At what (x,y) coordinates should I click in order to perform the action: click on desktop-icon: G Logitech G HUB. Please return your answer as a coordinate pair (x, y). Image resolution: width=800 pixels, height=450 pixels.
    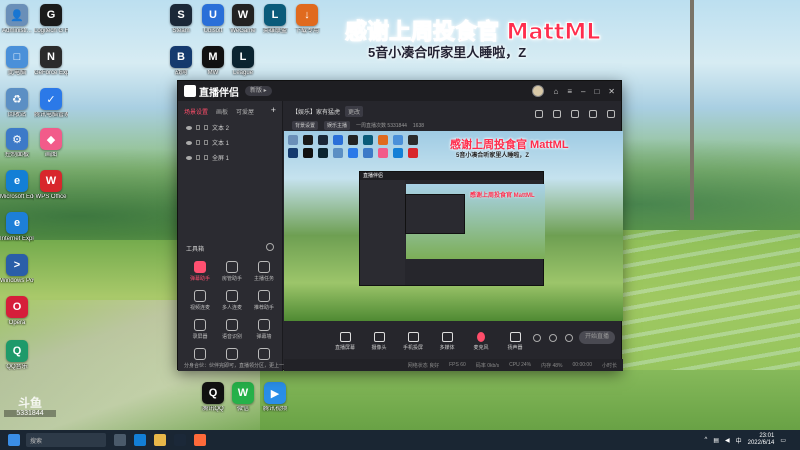
    Looking at the image, I should click on (51, 19).